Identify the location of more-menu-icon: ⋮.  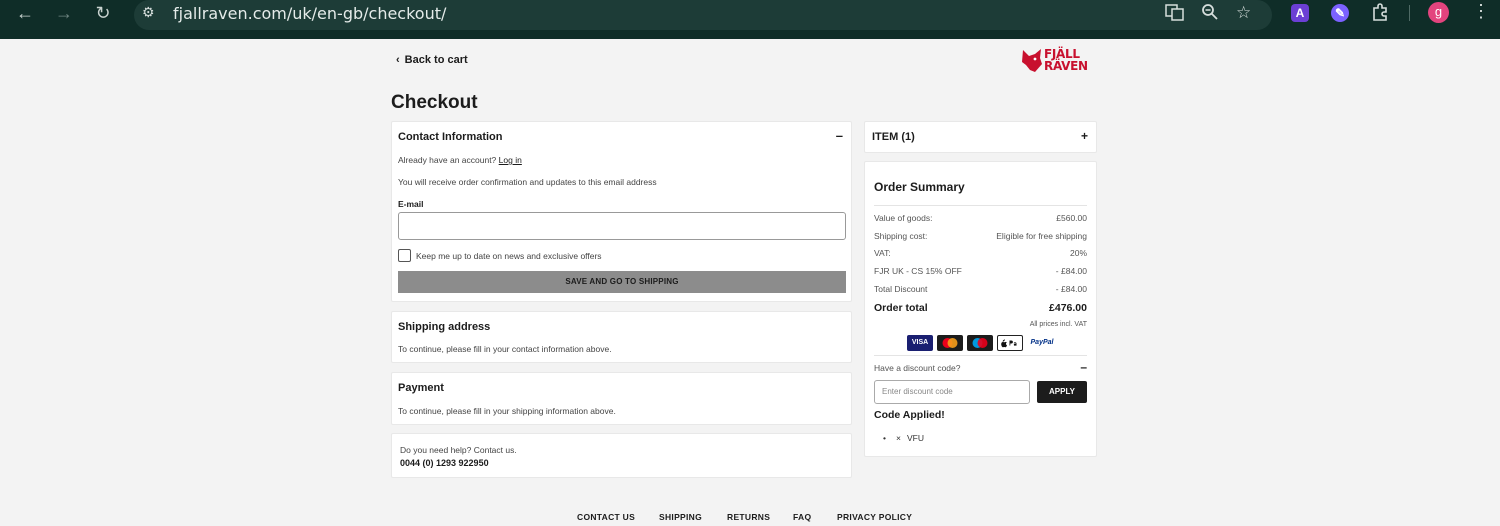
(1481, 11).